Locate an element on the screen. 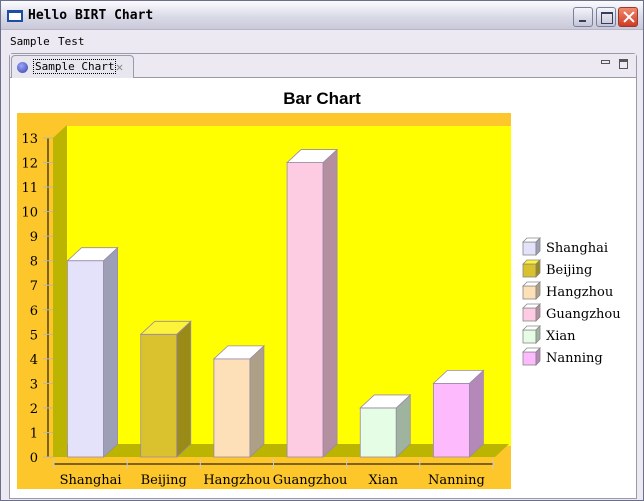 Image resolution: width=644 pixels, height=501 pixels. tab-strip: Sample Chart ✕ is located at coordinates (323, 66).